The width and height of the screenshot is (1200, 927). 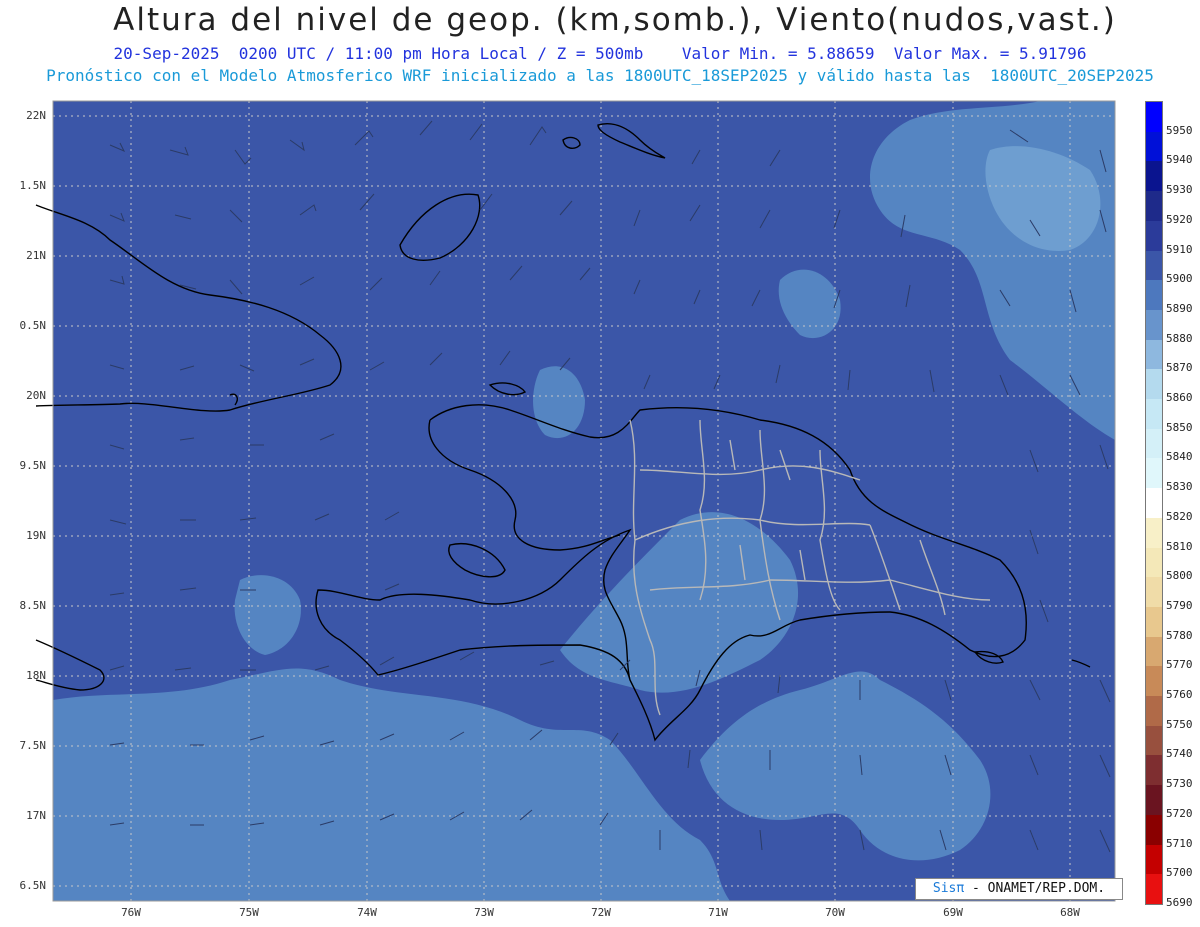 What do you see at coordinates (36, 815) in the screenshot?
I see `lat-label: 17N` at bounding box center [36, 815].